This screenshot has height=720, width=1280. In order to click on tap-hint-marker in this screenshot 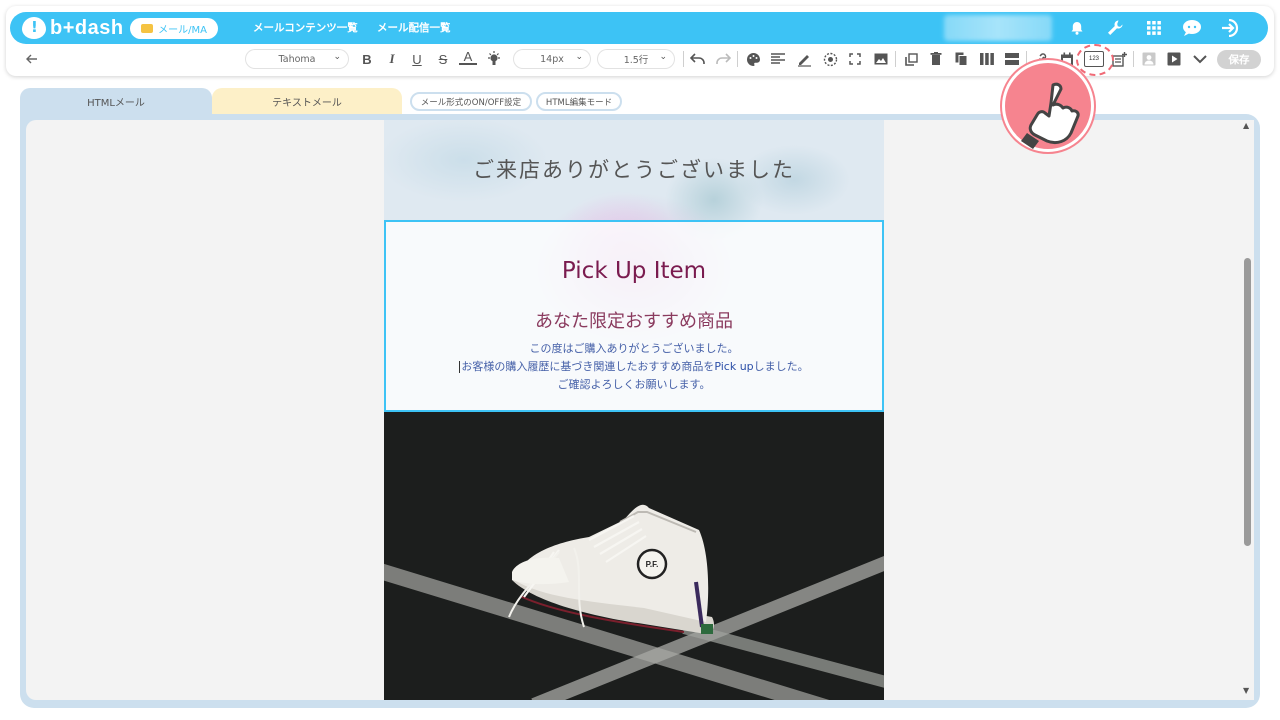, I will do `click(1048, 106)`.